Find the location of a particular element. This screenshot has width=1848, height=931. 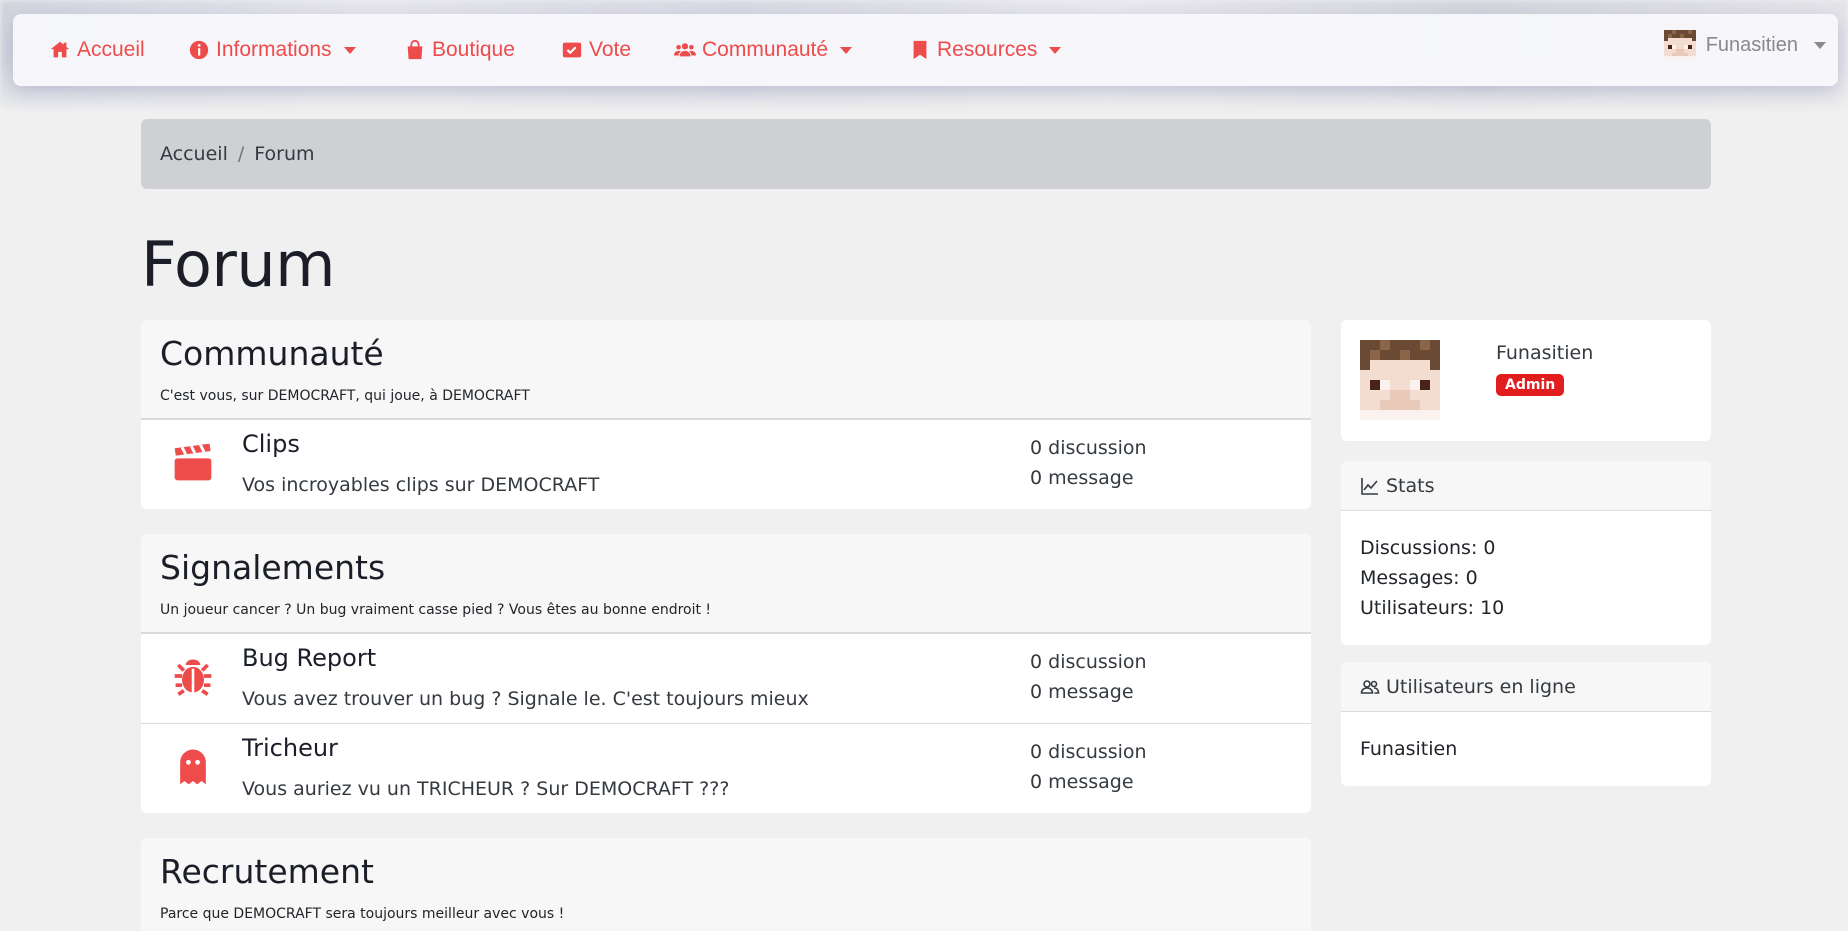

category-title: Signalements is located at coordinates (273, 567).